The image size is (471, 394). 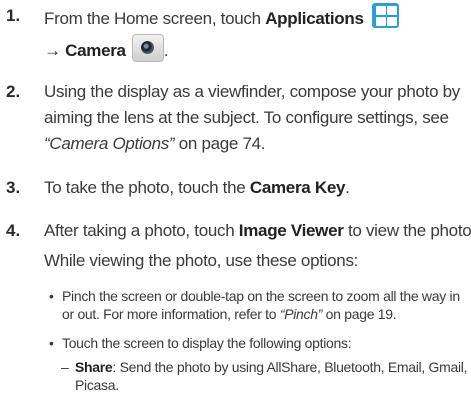 I want to click on step-line: To take the photo, touch the Camera Key., so click(x=255, y=188).